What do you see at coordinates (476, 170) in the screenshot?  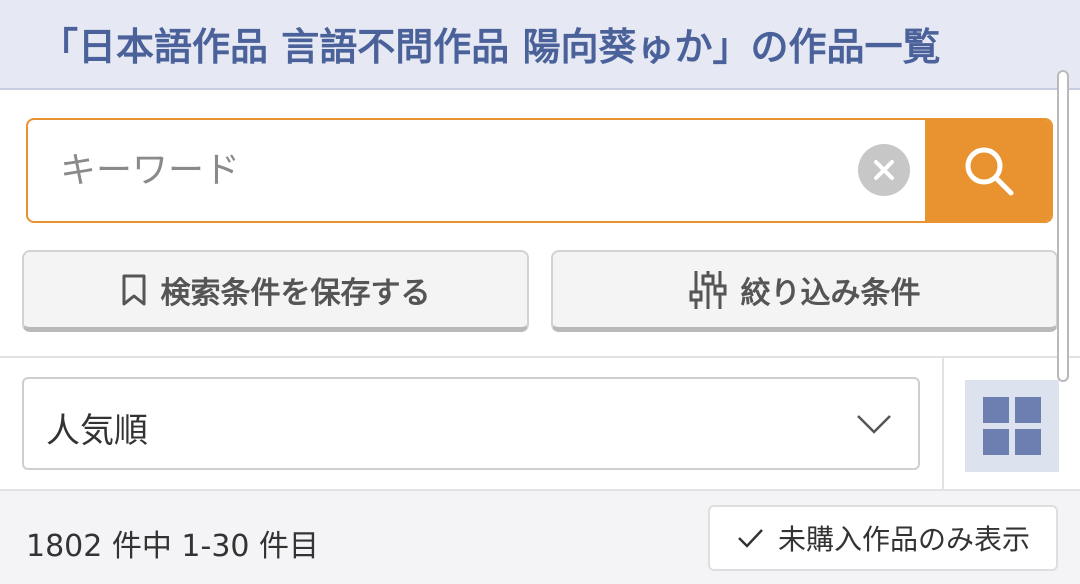 I see `search-input` at bounding box center [476, 170].